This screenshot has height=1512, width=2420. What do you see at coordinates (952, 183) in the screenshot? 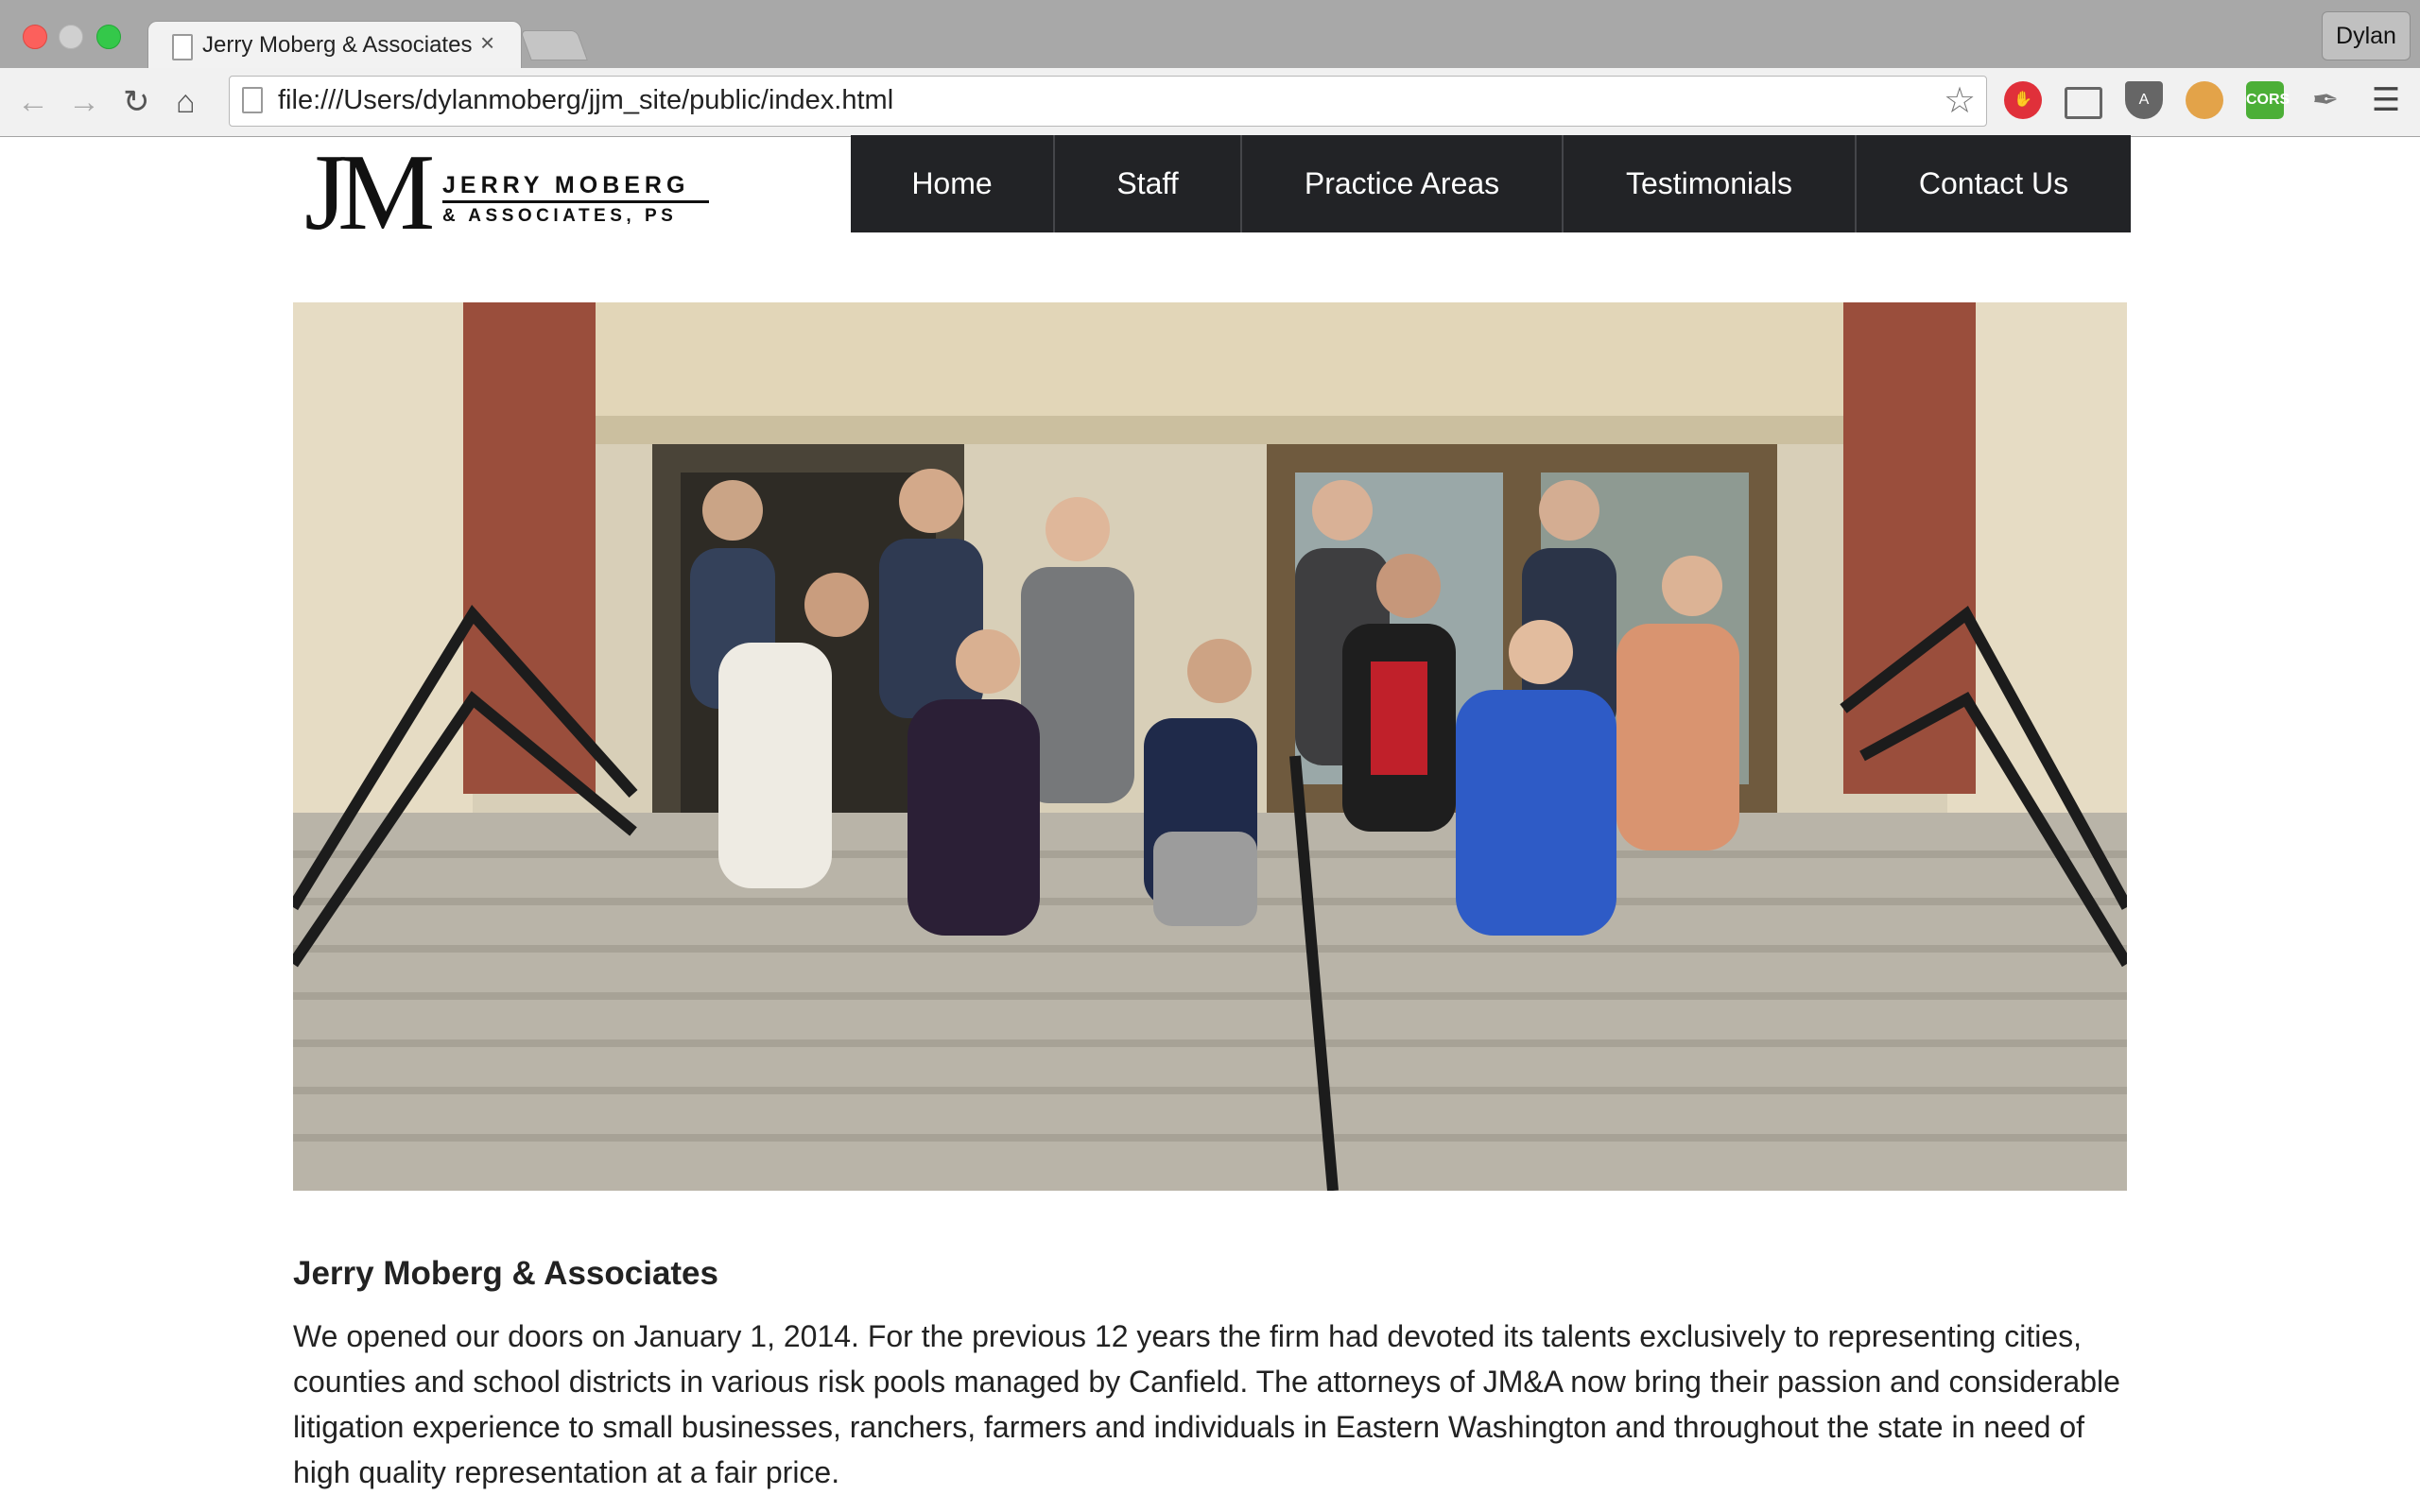
I see `nav-item-home: Home` at bounding box center [952, 183].